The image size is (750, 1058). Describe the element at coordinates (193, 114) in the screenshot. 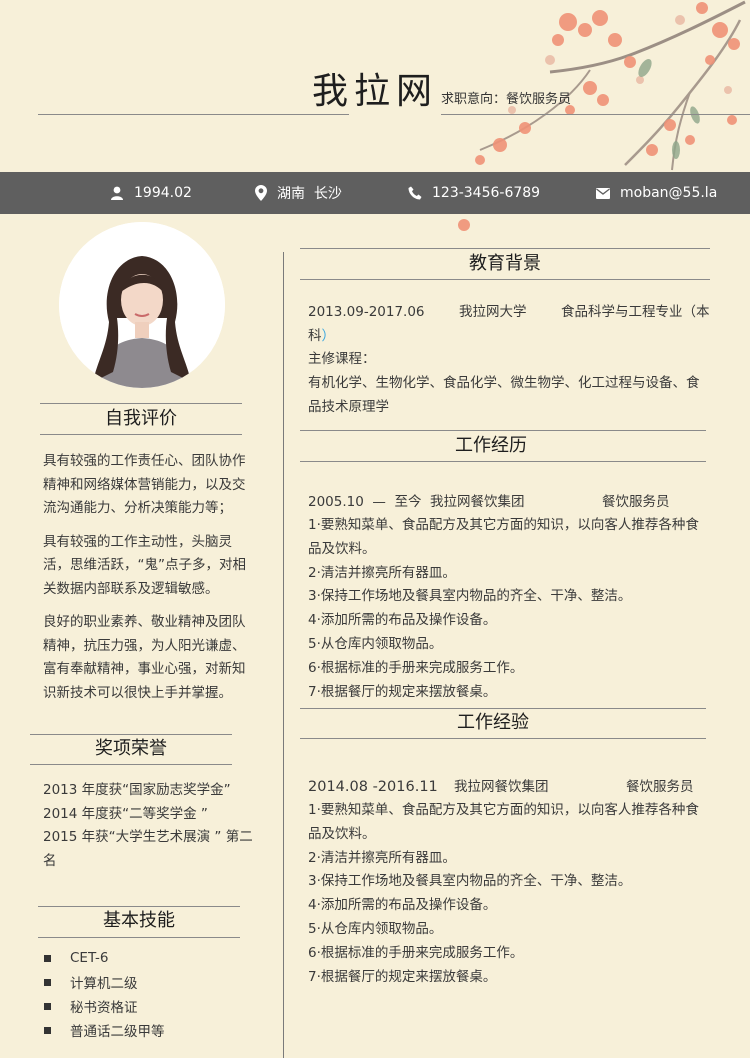

I see `header-divider-left` at that location.